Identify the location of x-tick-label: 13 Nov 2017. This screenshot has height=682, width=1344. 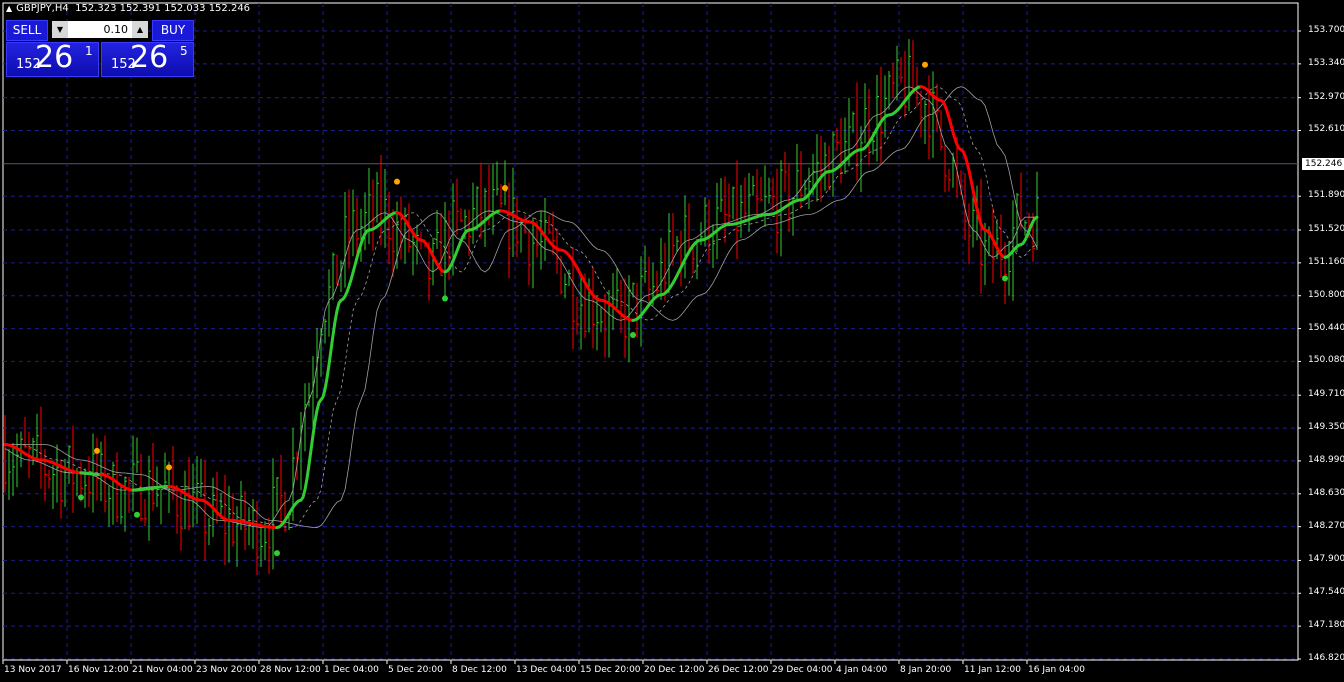
(33, 670).